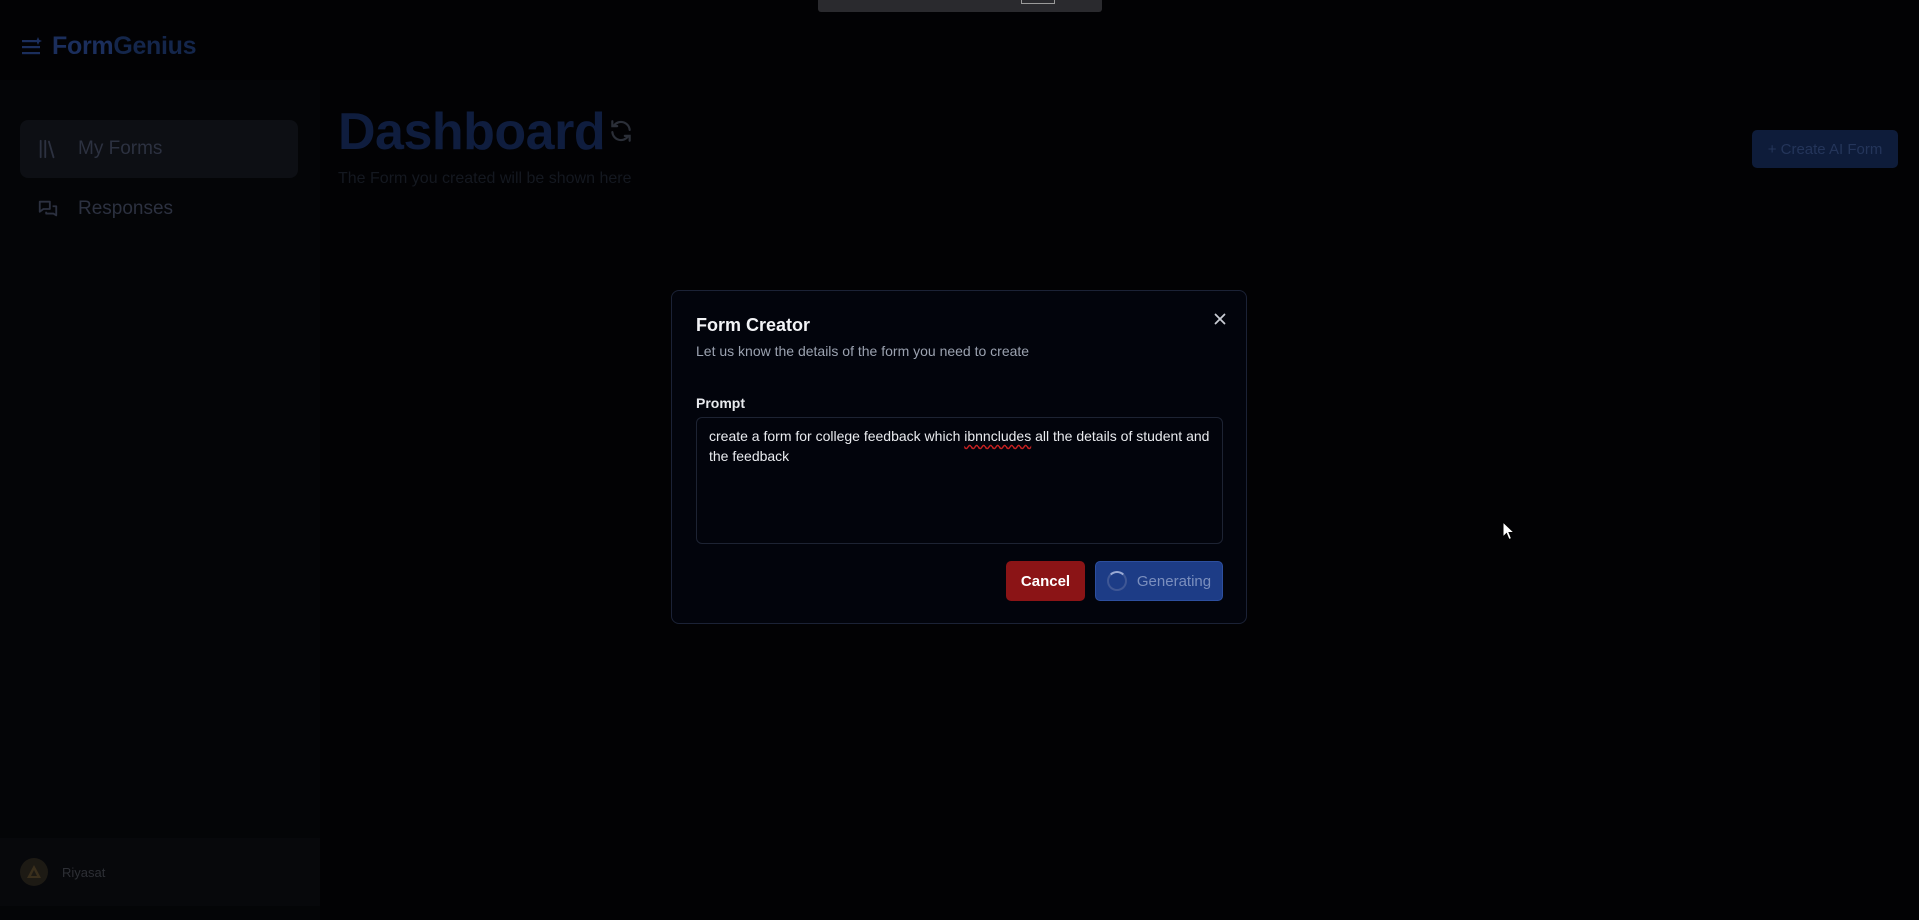 The height and width of the screenshot is (920, 1919). Describe the element at coordinates (160, 872) in the screenshot. I see `user-profile: Riyasat` at that location.